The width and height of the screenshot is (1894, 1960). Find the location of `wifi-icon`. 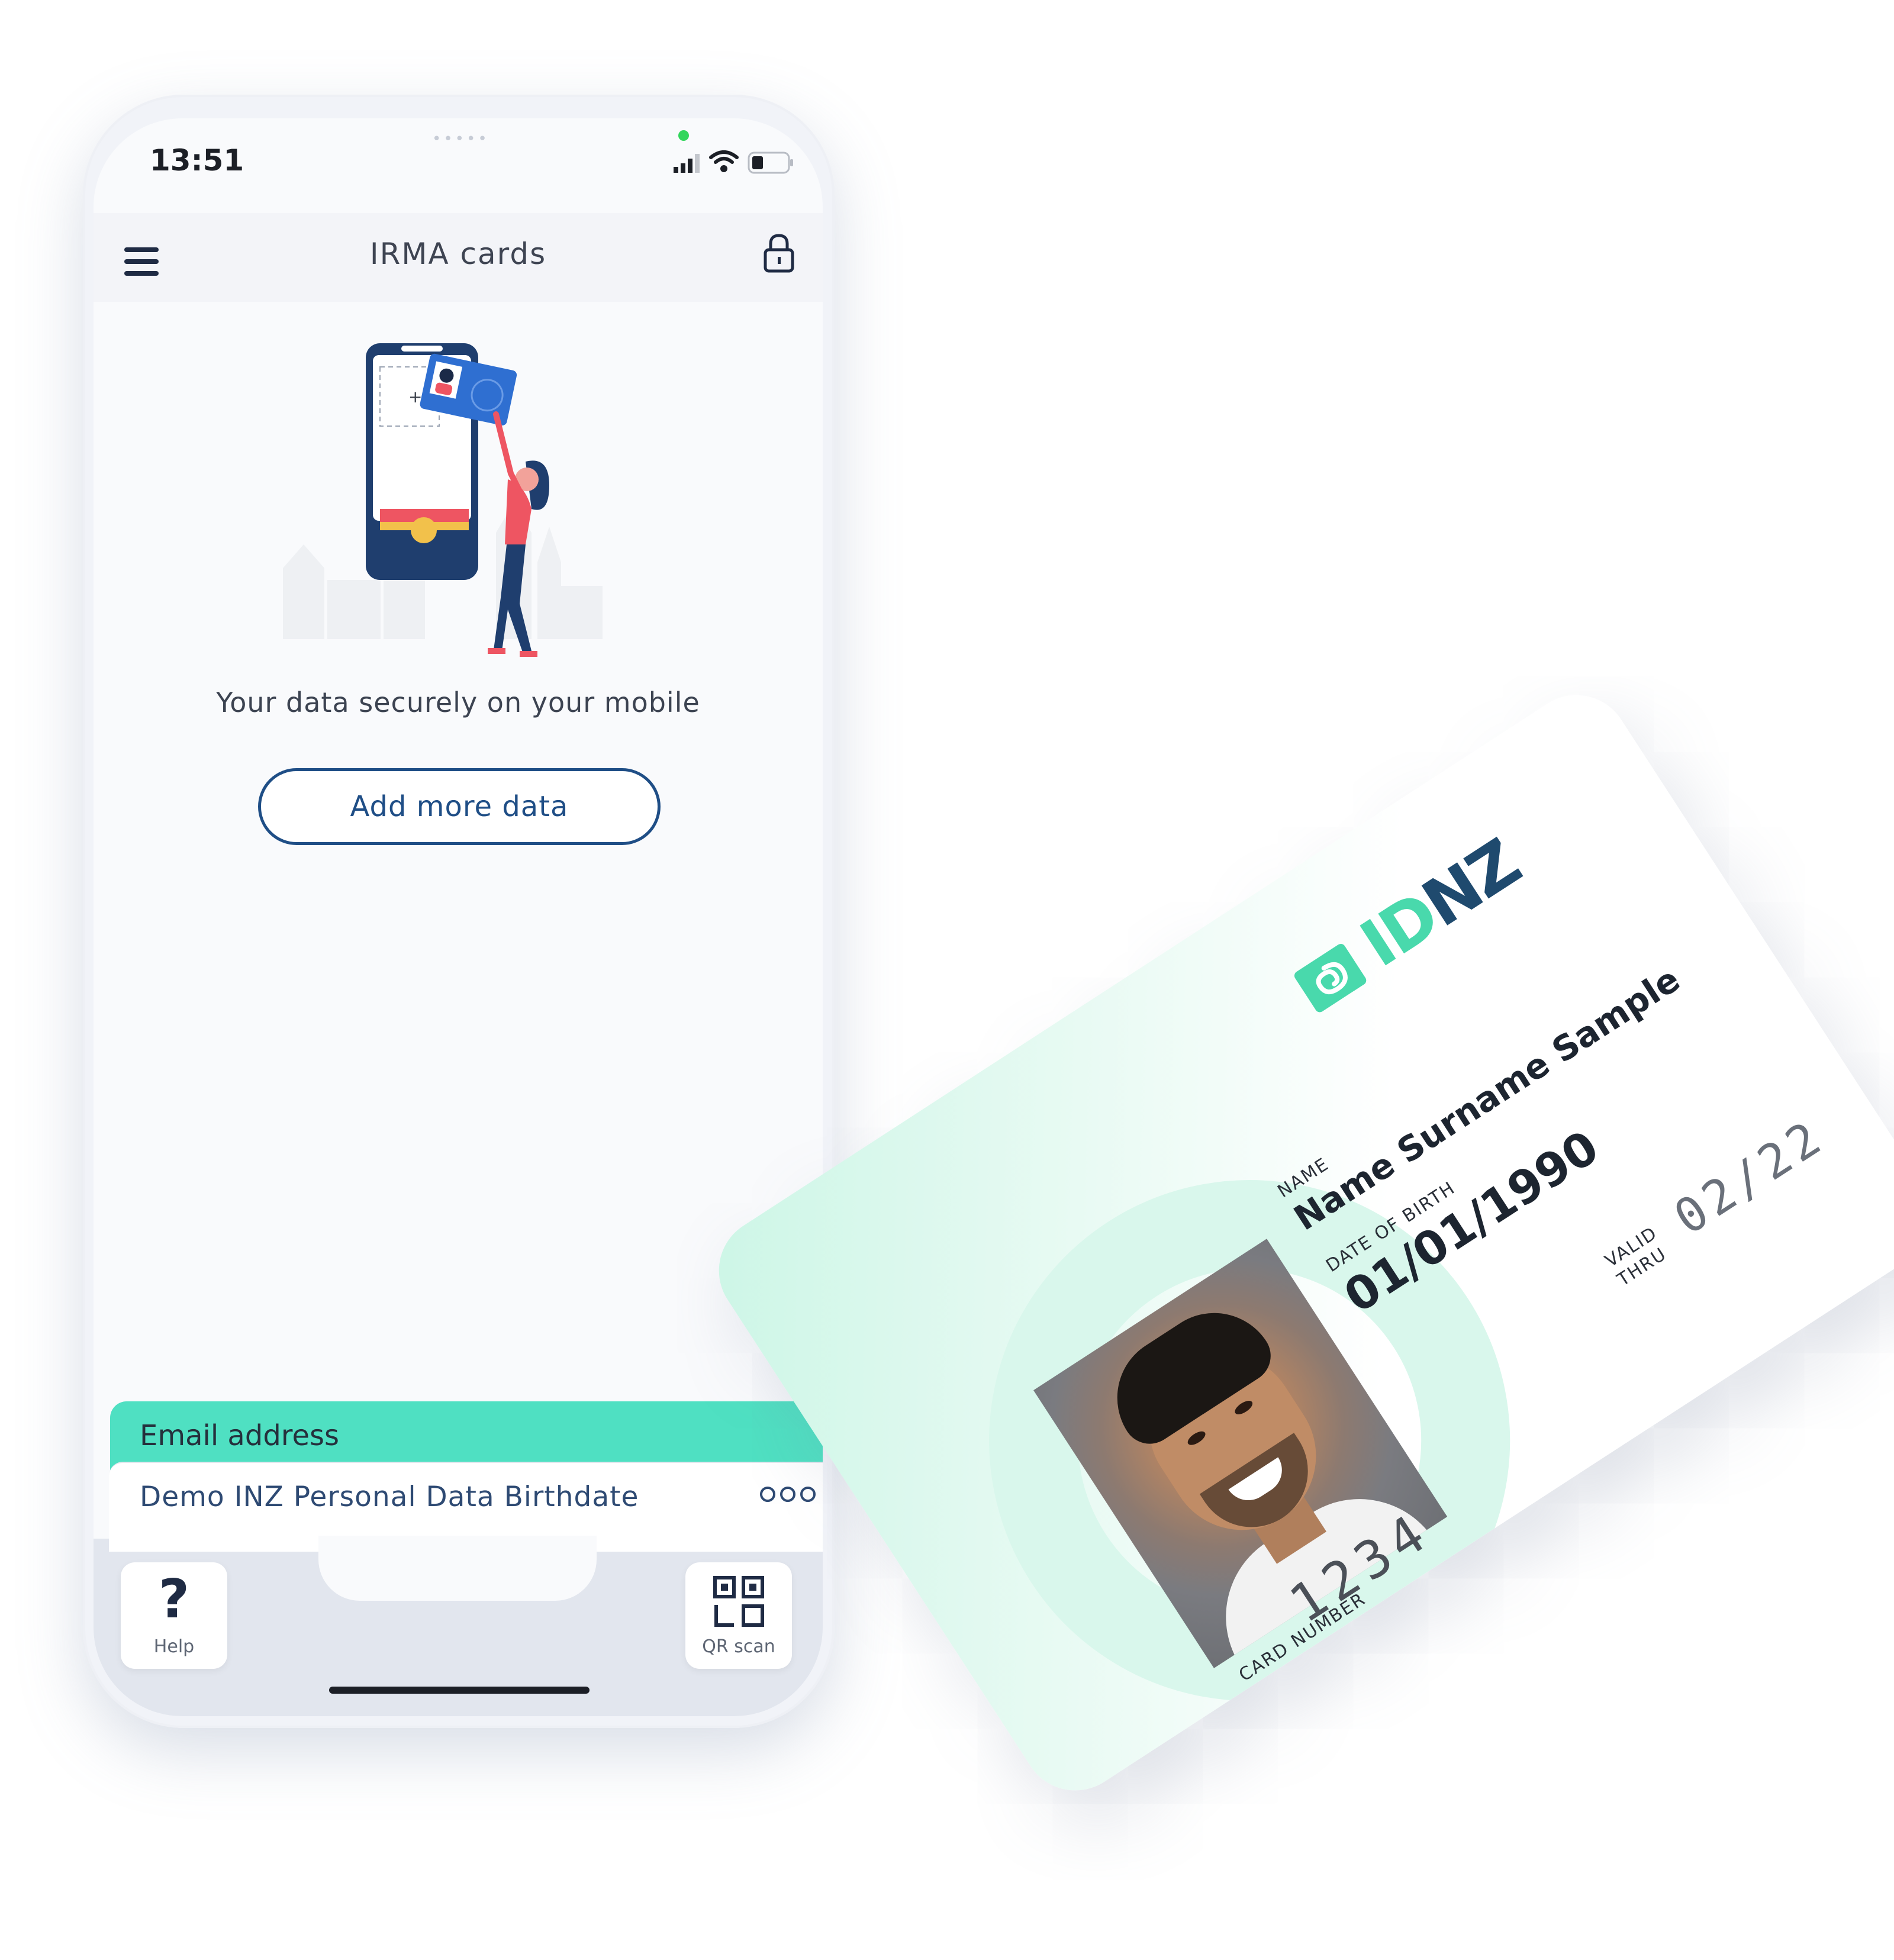

wifi-icon is located at coordinates (724, 161).